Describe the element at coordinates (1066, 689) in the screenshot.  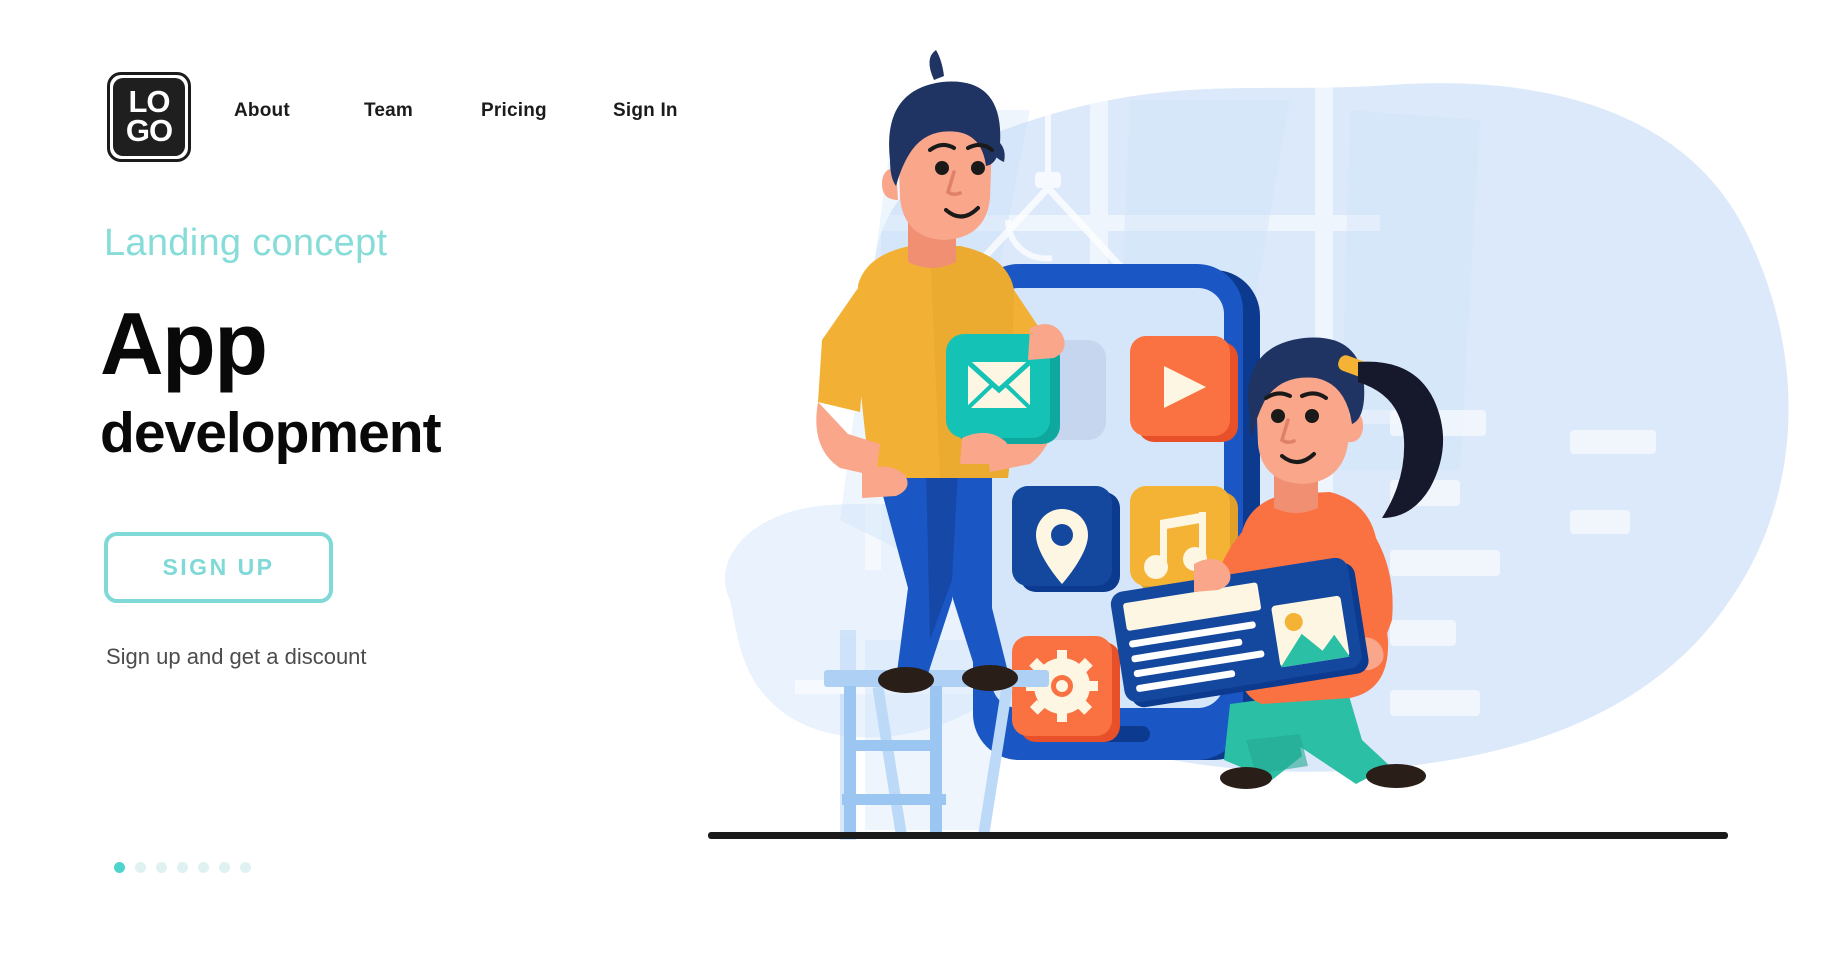
I see `app-icon-settings` at that location.